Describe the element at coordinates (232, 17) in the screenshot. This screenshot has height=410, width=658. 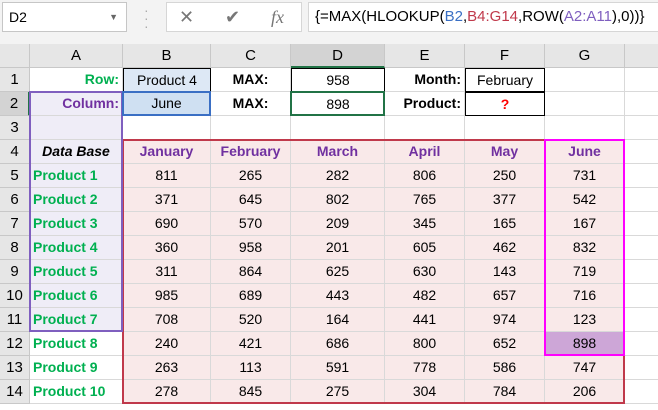
I see `check-icon: ✔` at that location.